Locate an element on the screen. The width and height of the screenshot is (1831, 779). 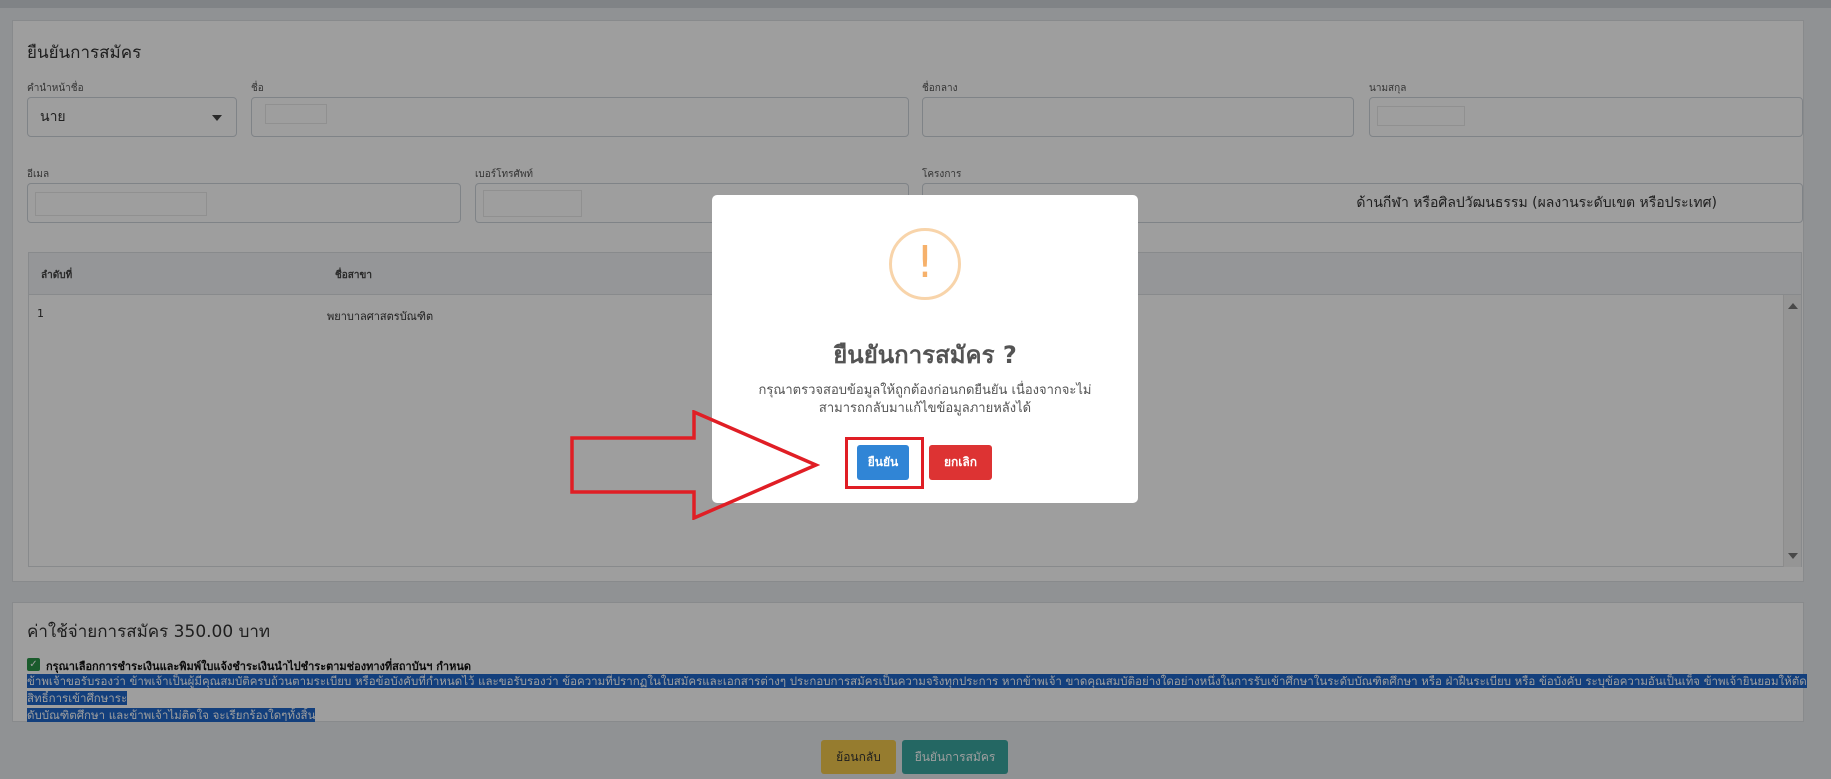
dialog-message-line-2: สามารถกลับมาแก้ไขข้อมูลภายหลังได้ is located at coordinates (925, 408).